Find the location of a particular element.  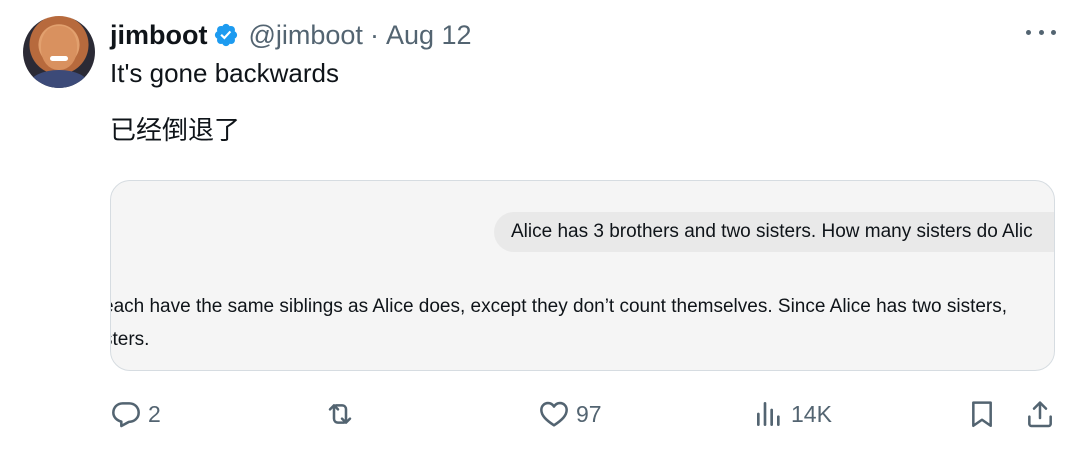

reply-count: 2 is located at coordinates (154, 413).